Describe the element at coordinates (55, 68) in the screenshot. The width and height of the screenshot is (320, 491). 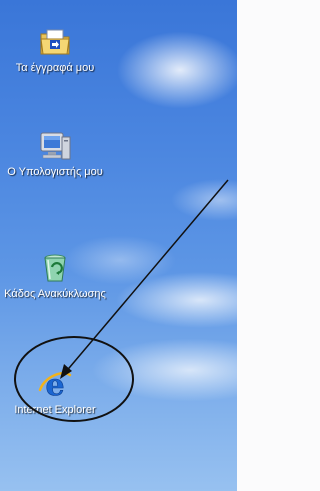
I see `desktop-icon-label: Τα έγγραφά μου` at that location.